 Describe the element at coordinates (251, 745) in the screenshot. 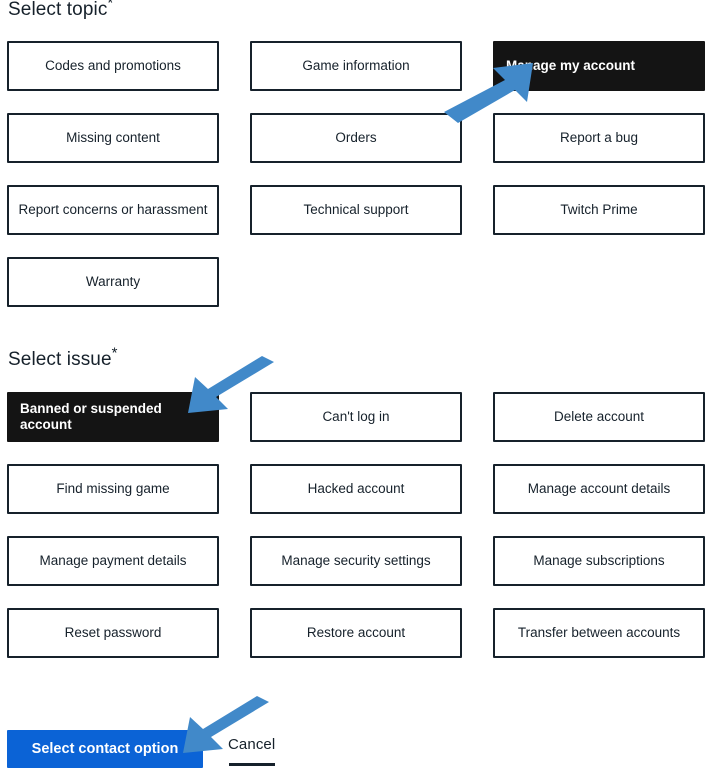

I see `cancel-link: Cancel` at that location.